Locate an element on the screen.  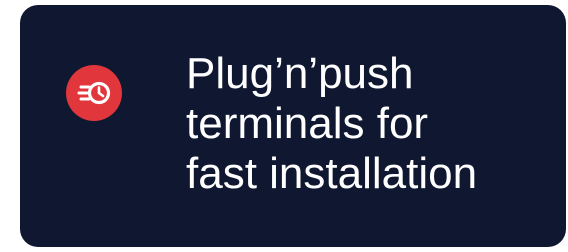
fast-clock-icon is located at coordinates (94, 93).